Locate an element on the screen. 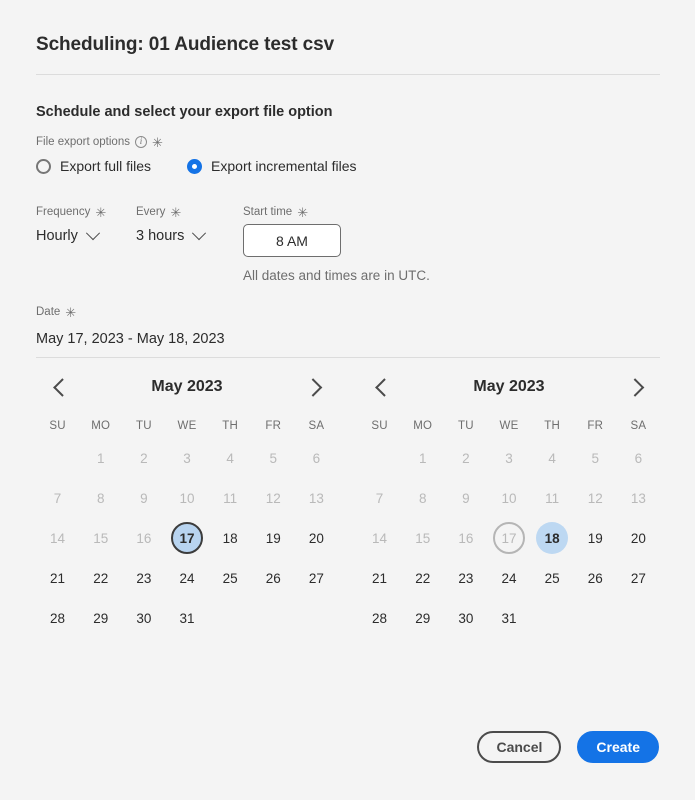  frequency-dropdown: Hourly is located at coordinates (68, 235).